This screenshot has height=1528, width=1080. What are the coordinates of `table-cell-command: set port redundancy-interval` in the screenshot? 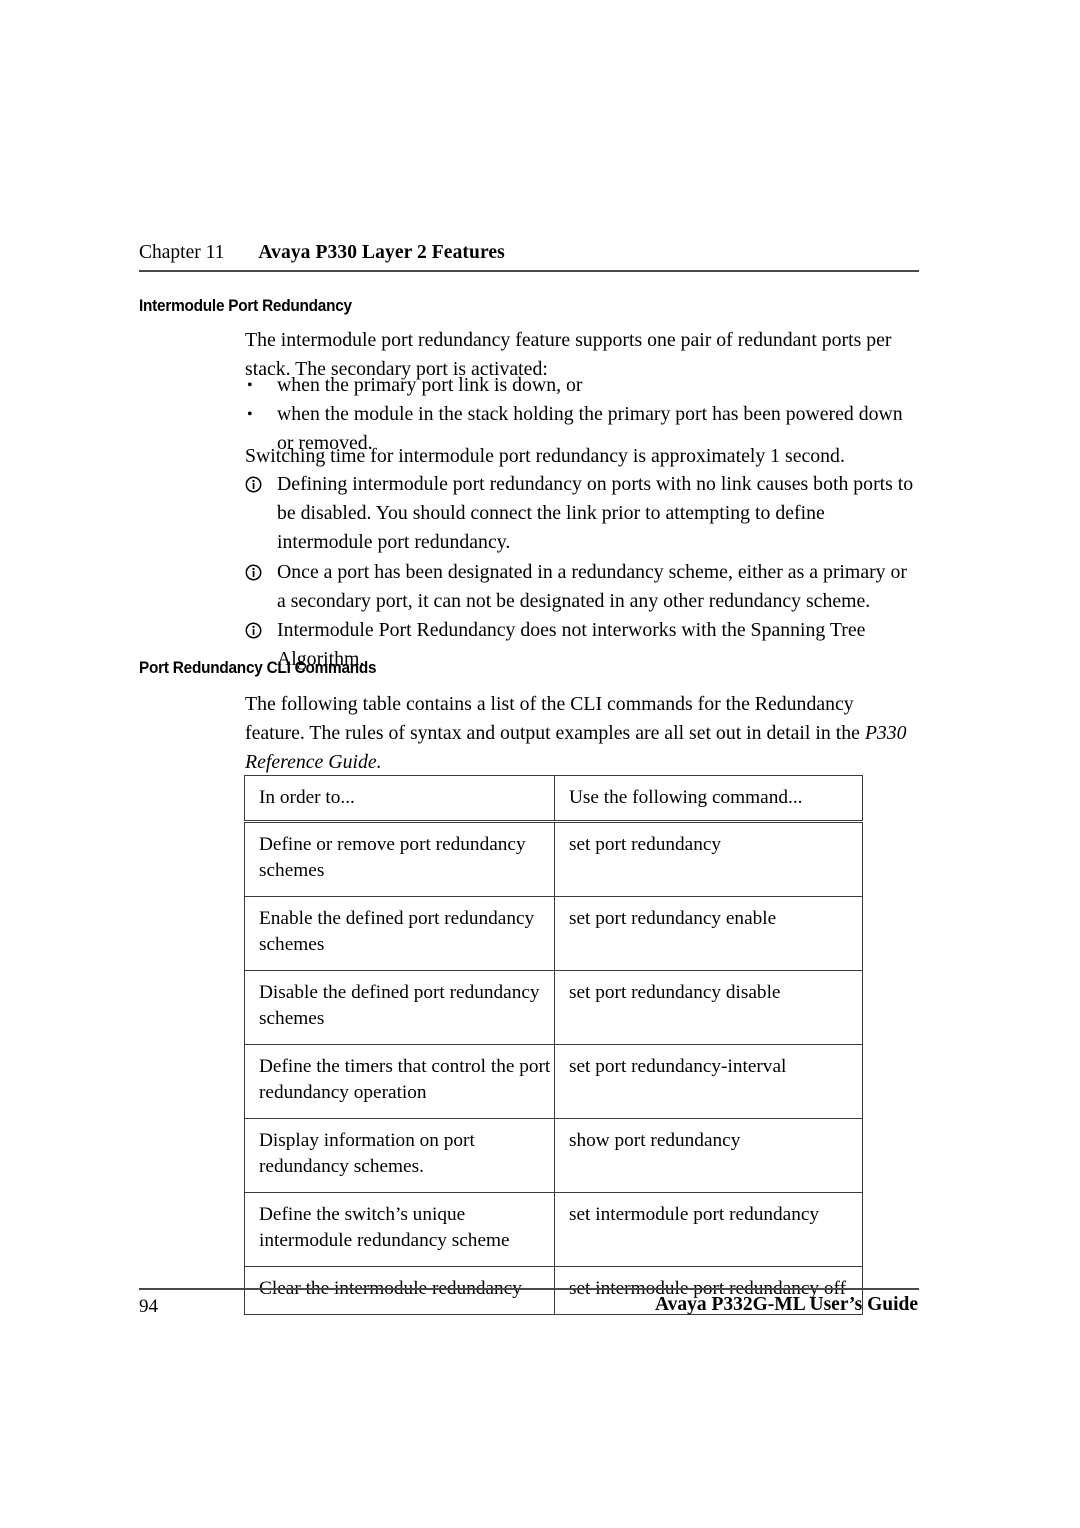 It's located at (708, 1081).